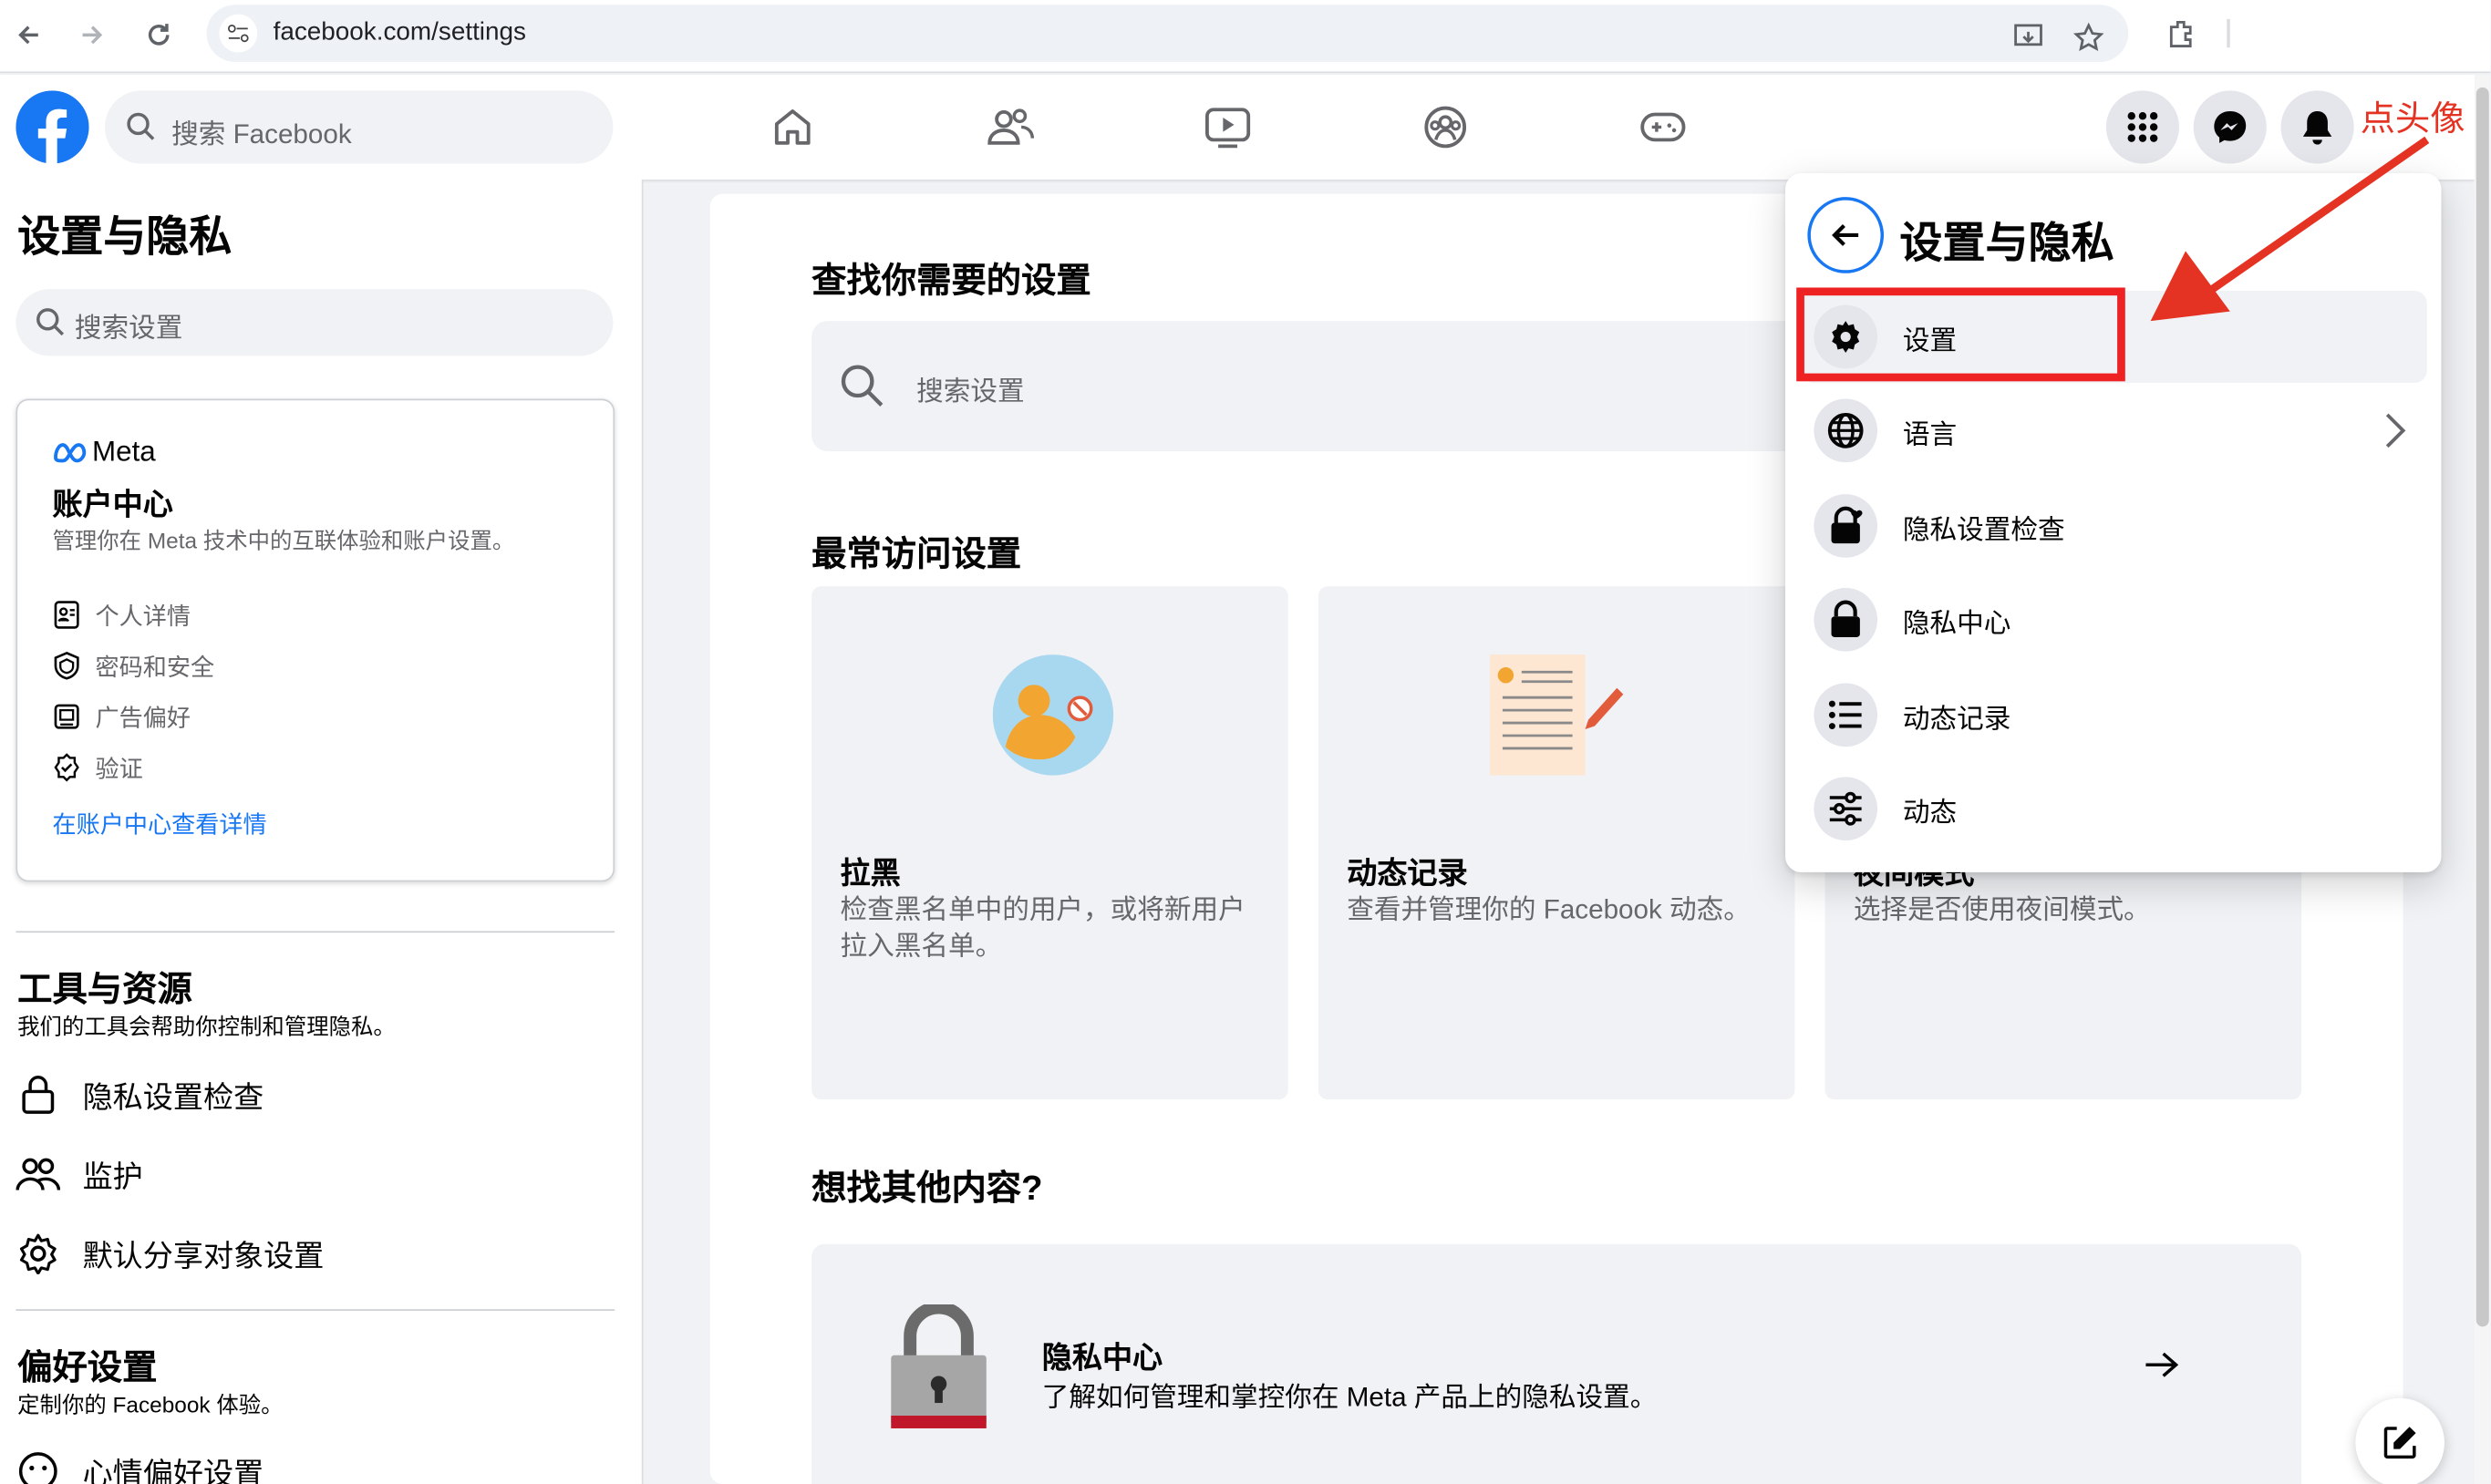 Image resolution: width=2491 pixels, height=1484 pixels. I want to click on document-pencil-icon, so click(1556, 715).